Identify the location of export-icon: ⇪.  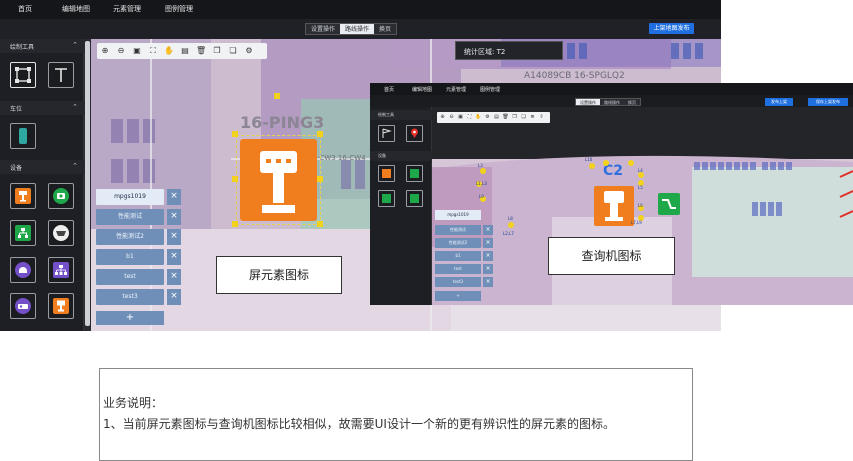
(541, 117).